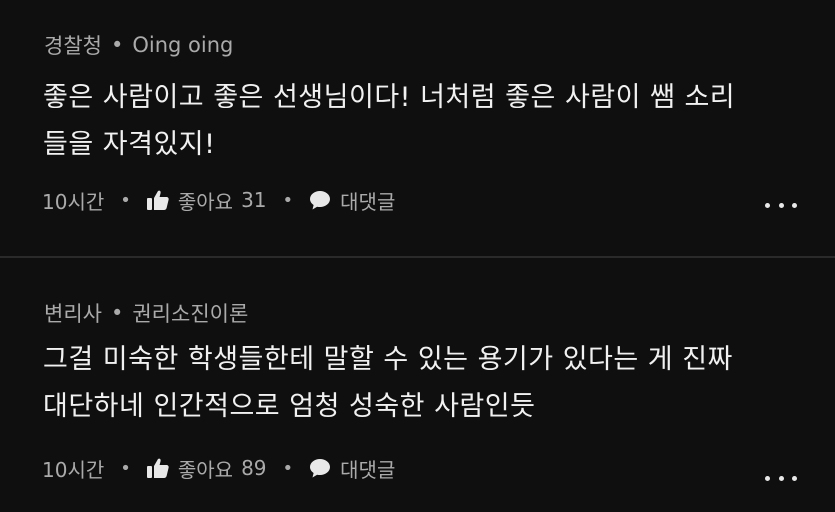 The image size is (835, 512). What do you see at coordinates (73, 313) in the screenshot?
I see `comment-author: 변리사` at bounding box center [73, 313].